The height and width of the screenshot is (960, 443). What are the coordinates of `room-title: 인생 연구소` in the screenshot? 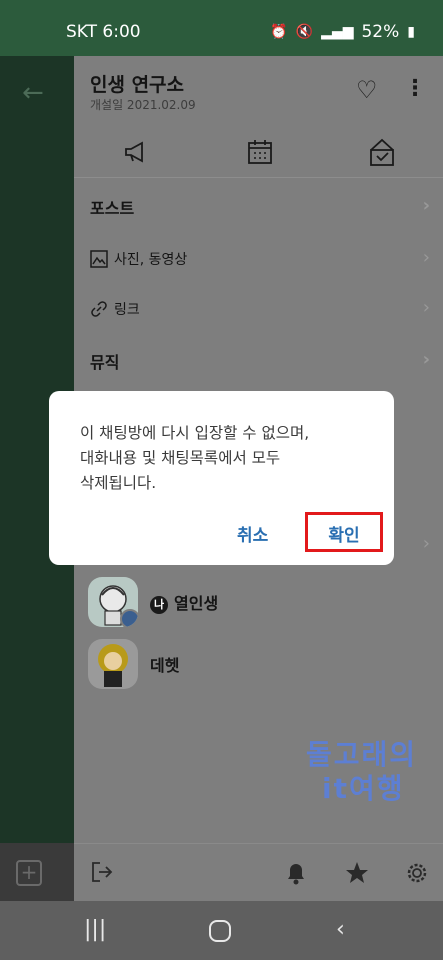 It's located at (137, 85).